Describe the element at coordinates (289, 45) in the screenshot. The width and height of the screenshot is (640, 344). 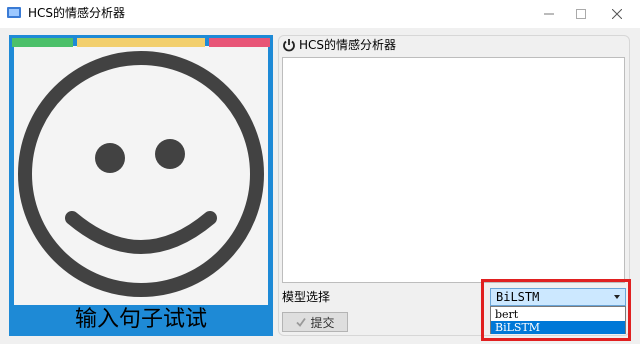
I see `power-icon` at that location.